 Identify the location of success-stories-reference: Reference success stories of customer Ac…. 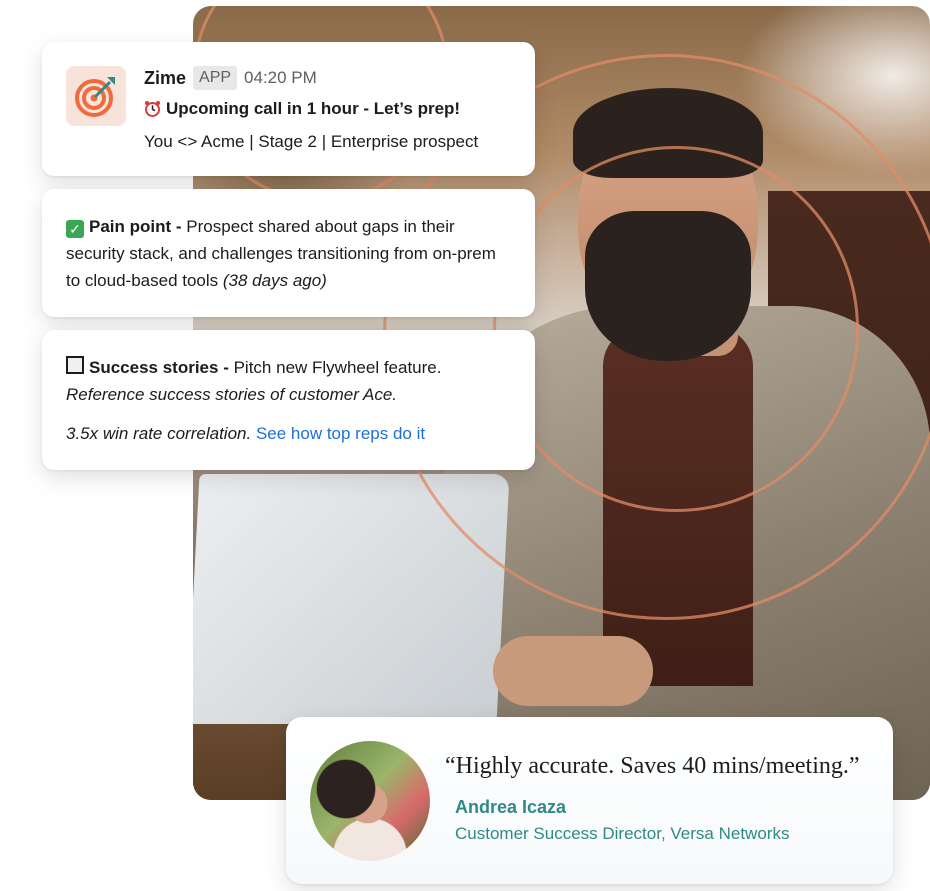
(232, 394).